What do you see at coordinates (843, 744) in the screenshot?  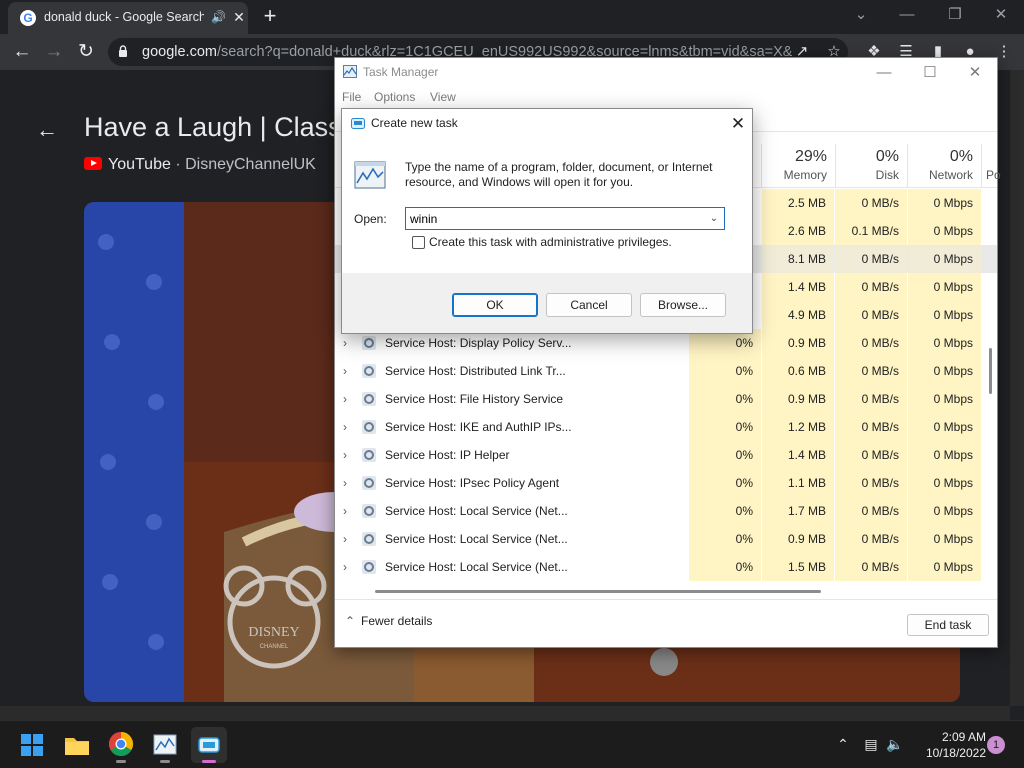 I see `chevron-up-tray-icon: ⌃` at bounding box center [843, 744].